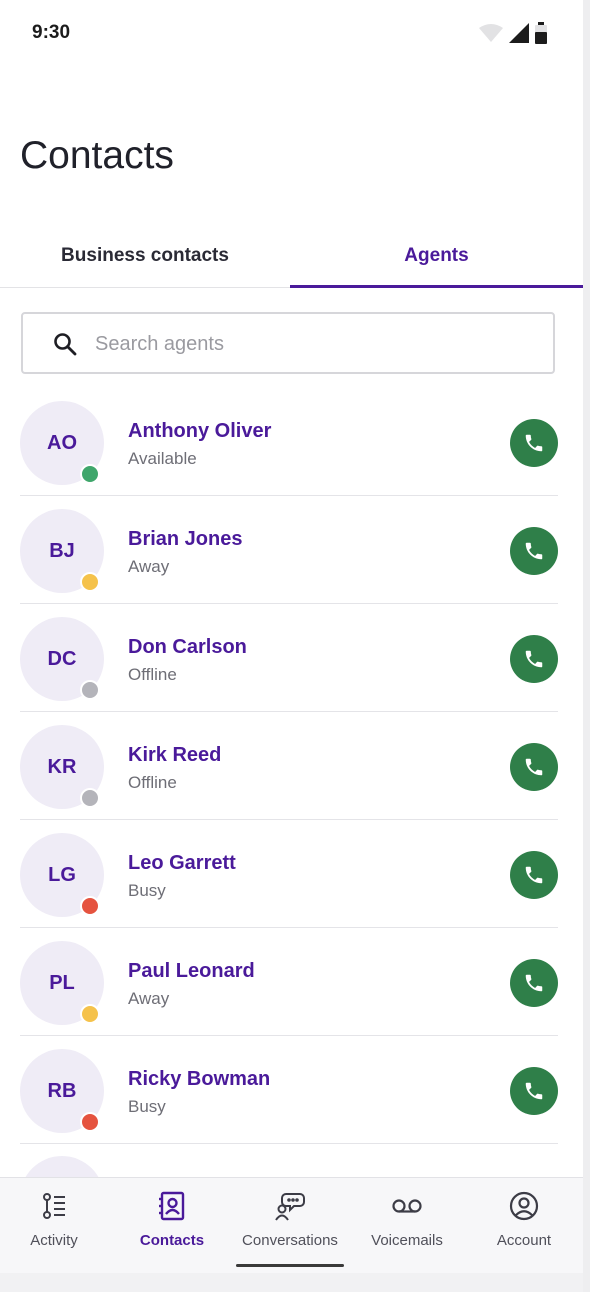 The height and width of the screenshot is (1292, 590). I want to click on status-icons, so click(513, 33).